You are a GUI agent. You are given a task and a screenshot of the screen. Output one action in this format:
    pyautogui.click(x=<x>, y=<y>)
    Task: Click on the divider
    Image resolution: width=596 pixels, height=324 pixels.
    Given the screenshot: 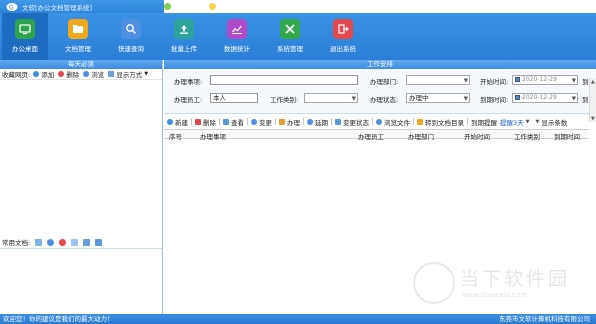 What is the action you would take?
    pyautogui.click(x=81, y=248)
    